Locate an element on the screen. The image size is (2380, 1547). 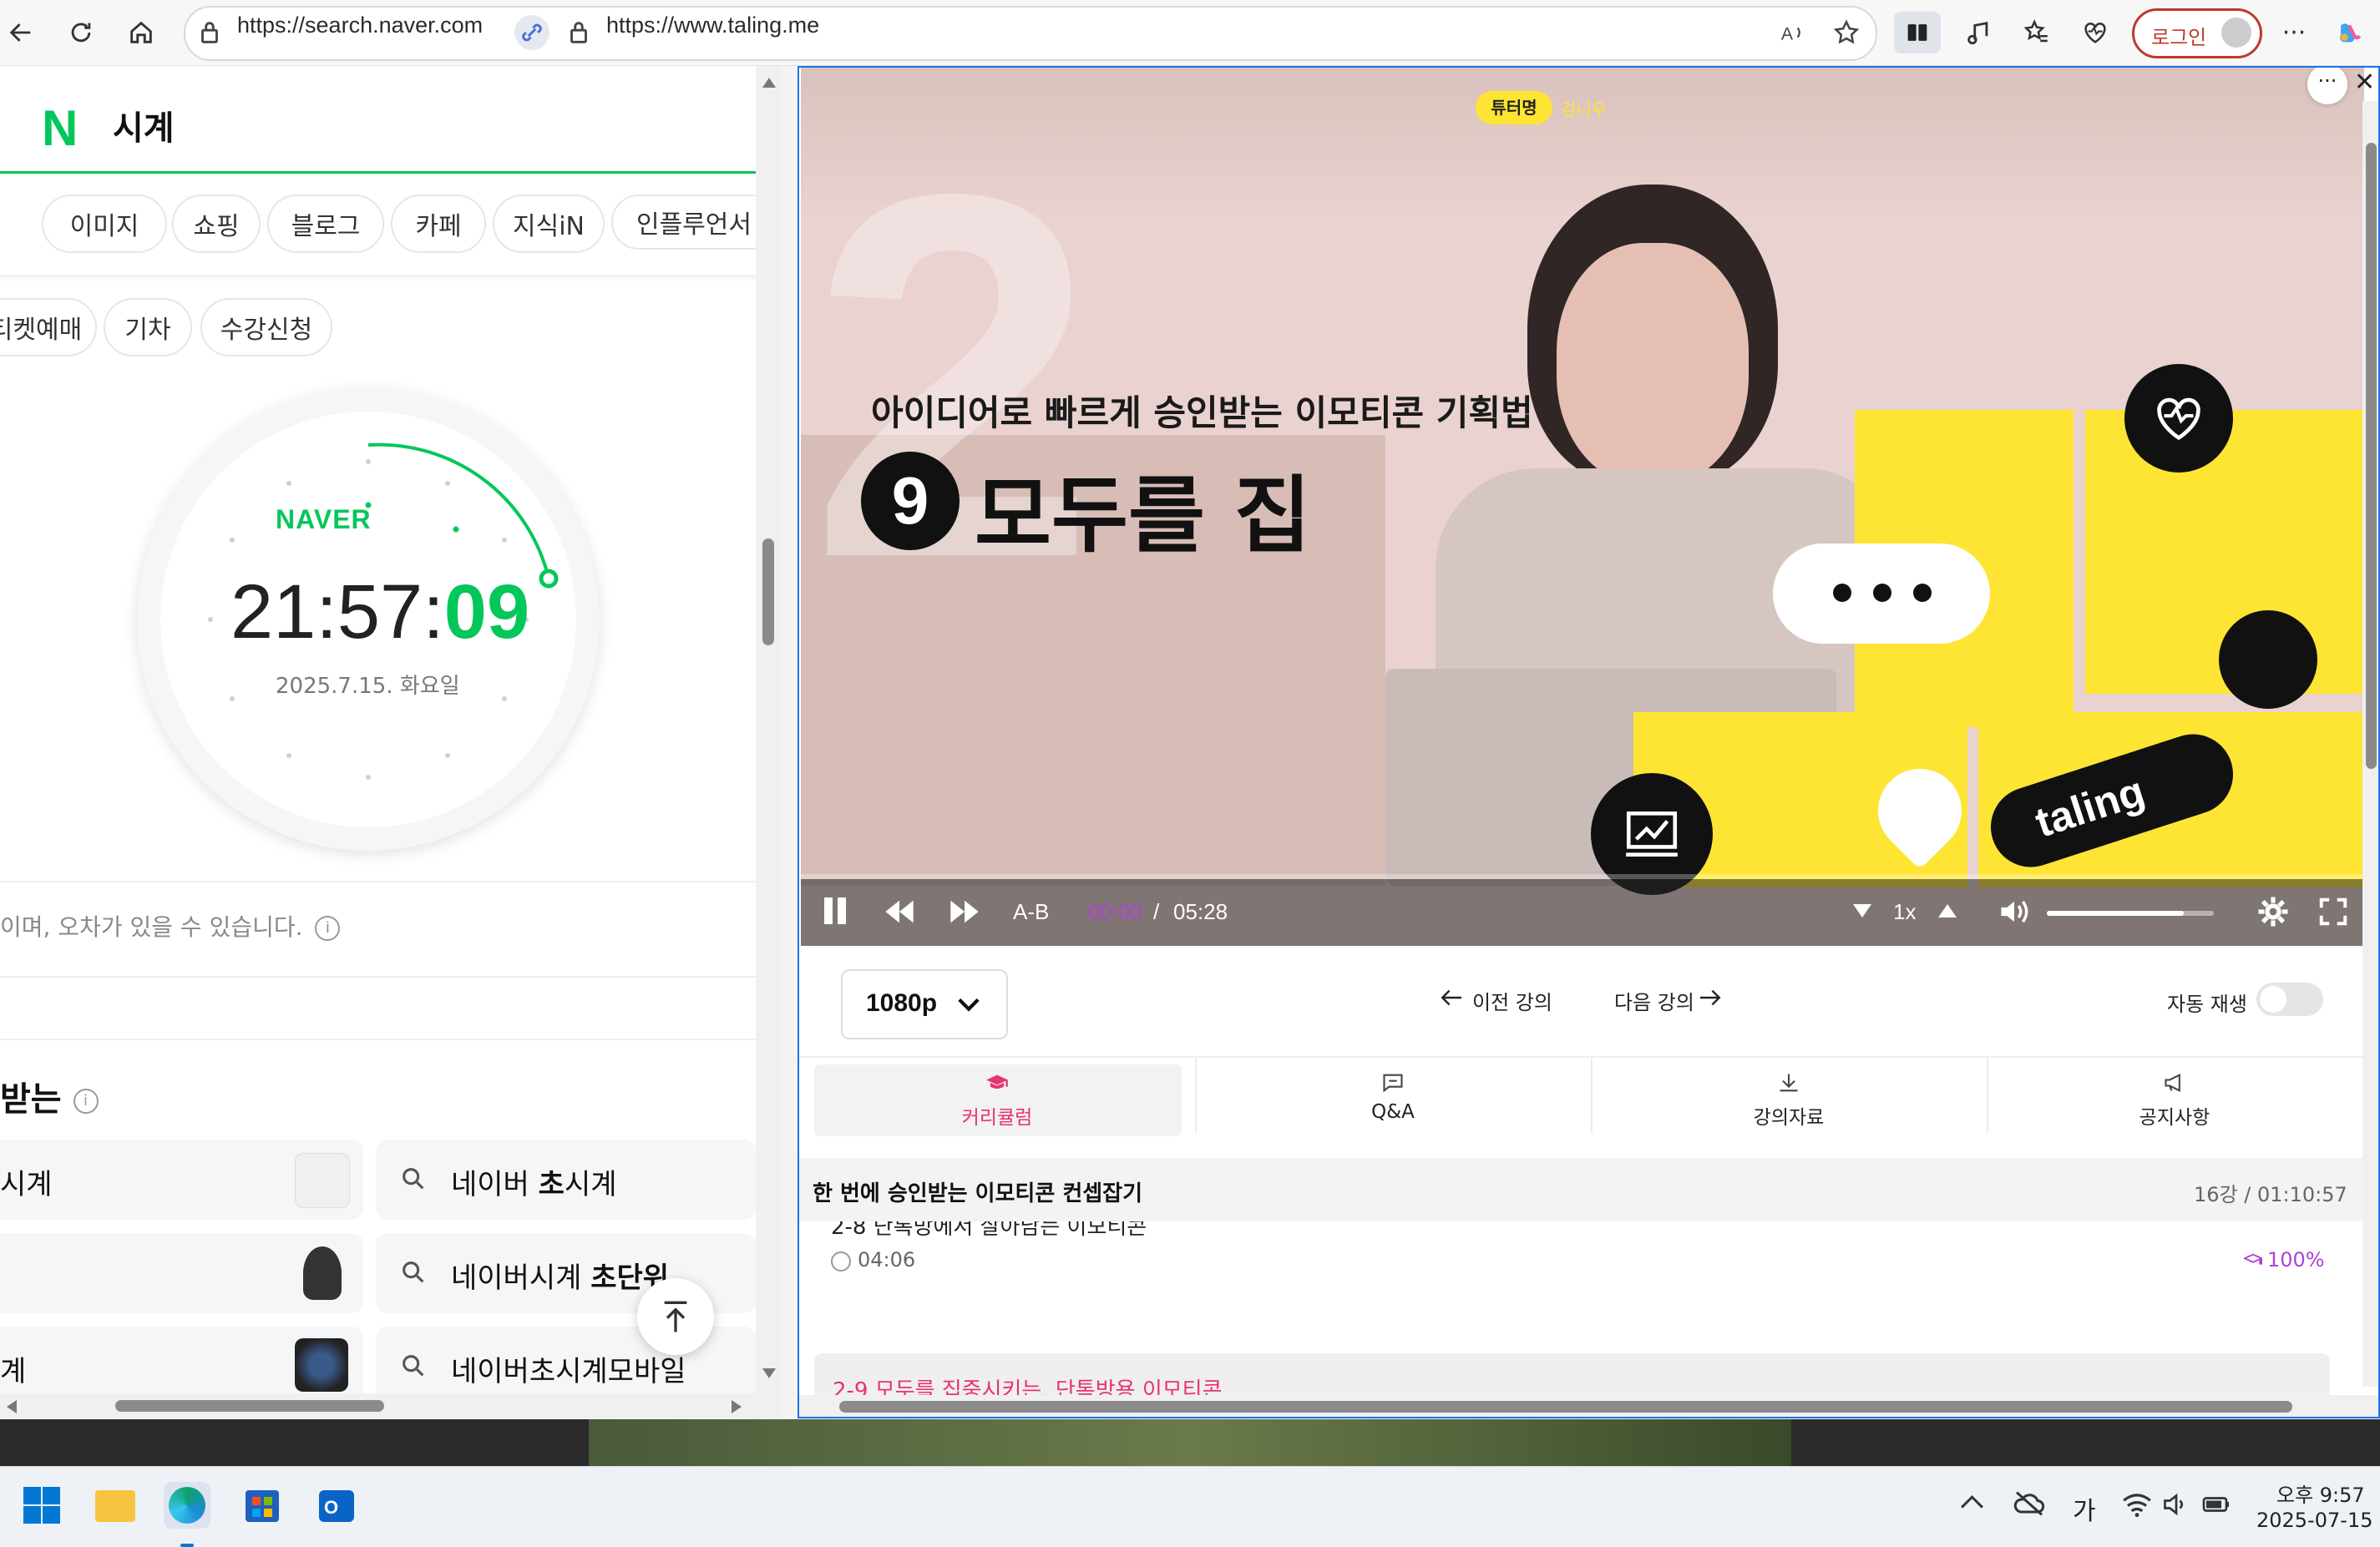
tab-influencer: 인플루언서 is located at coordinates (694, 222).